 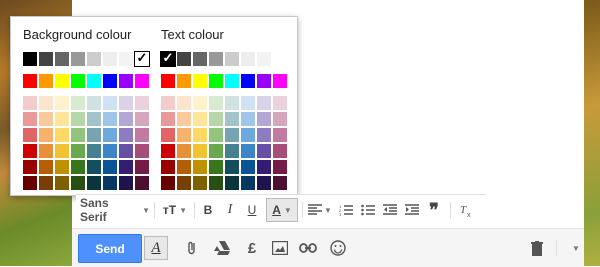 What do you see at coordinates (390, 210) in the screenshot?
I see `indent-less-button` at bounding box center [390, 210].